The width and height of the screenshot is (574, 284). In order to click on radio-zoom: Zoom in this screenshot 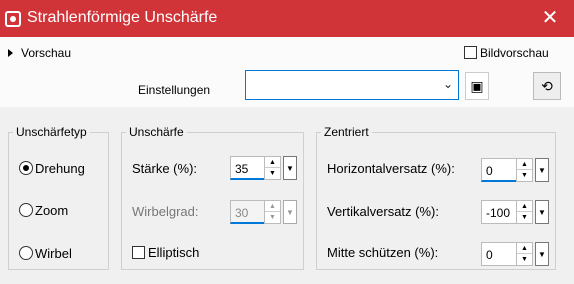, I will do `click(43, 210)`.